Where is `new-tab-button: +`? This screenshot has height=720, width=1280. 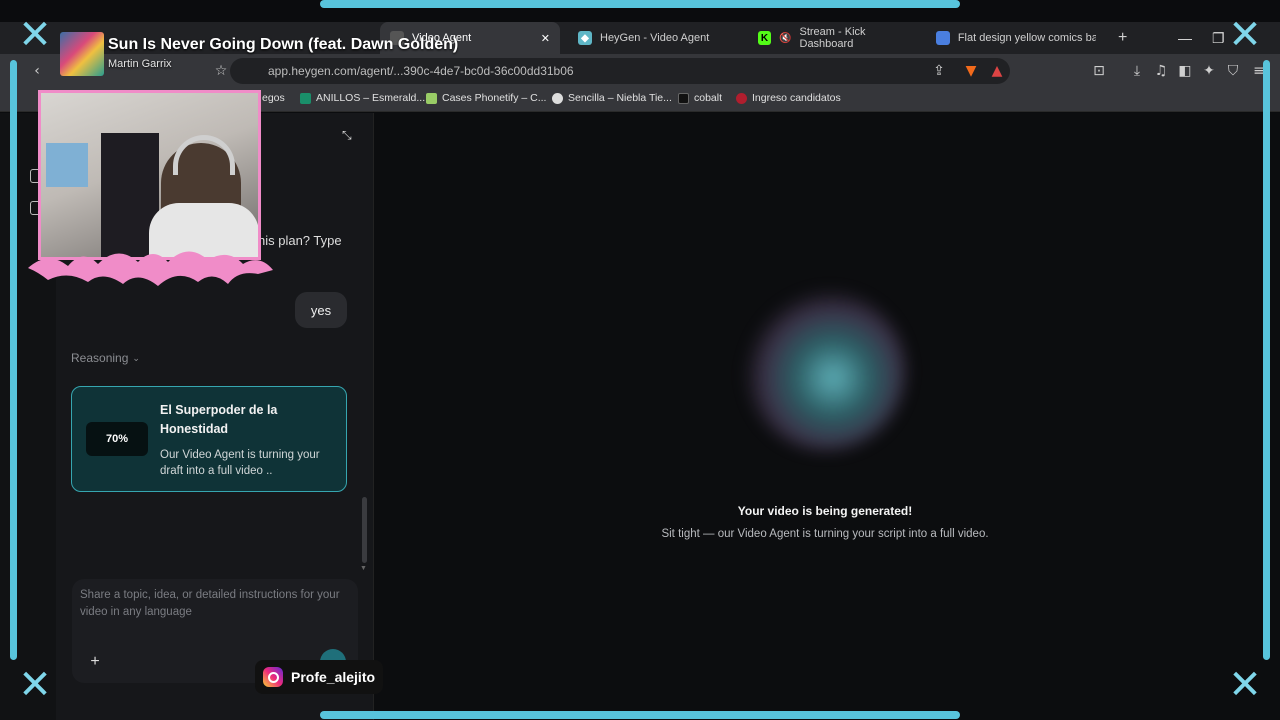
new-tab-button: + is located at coordinates (1120, 38).